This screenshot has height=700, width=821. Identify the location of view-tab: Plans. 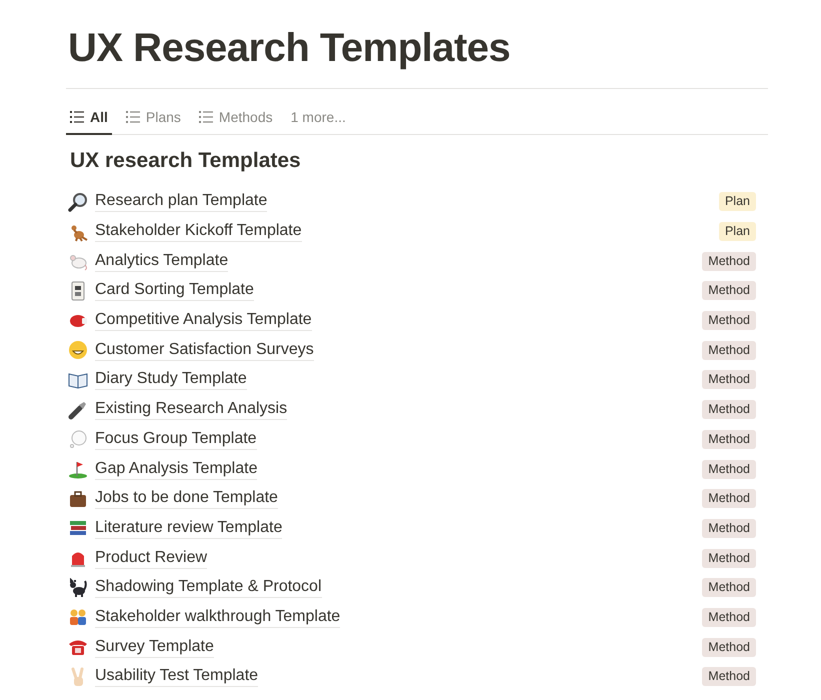
(153, 120).